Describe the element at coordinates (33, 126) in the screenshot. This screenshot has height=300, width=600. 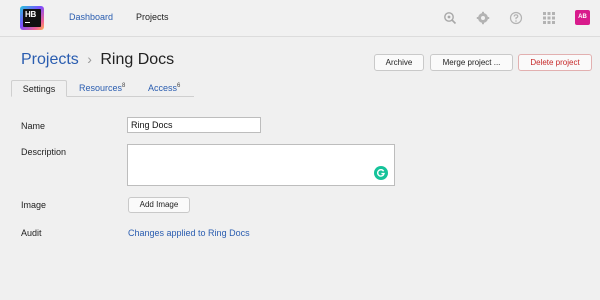
I see `name-label: Name` at that location.